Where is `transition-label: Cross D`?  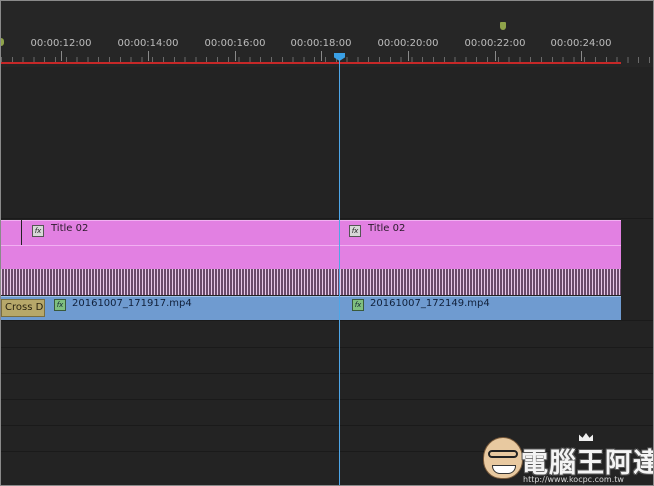 transition-label: Cross D is located at coordinates (24, 307).